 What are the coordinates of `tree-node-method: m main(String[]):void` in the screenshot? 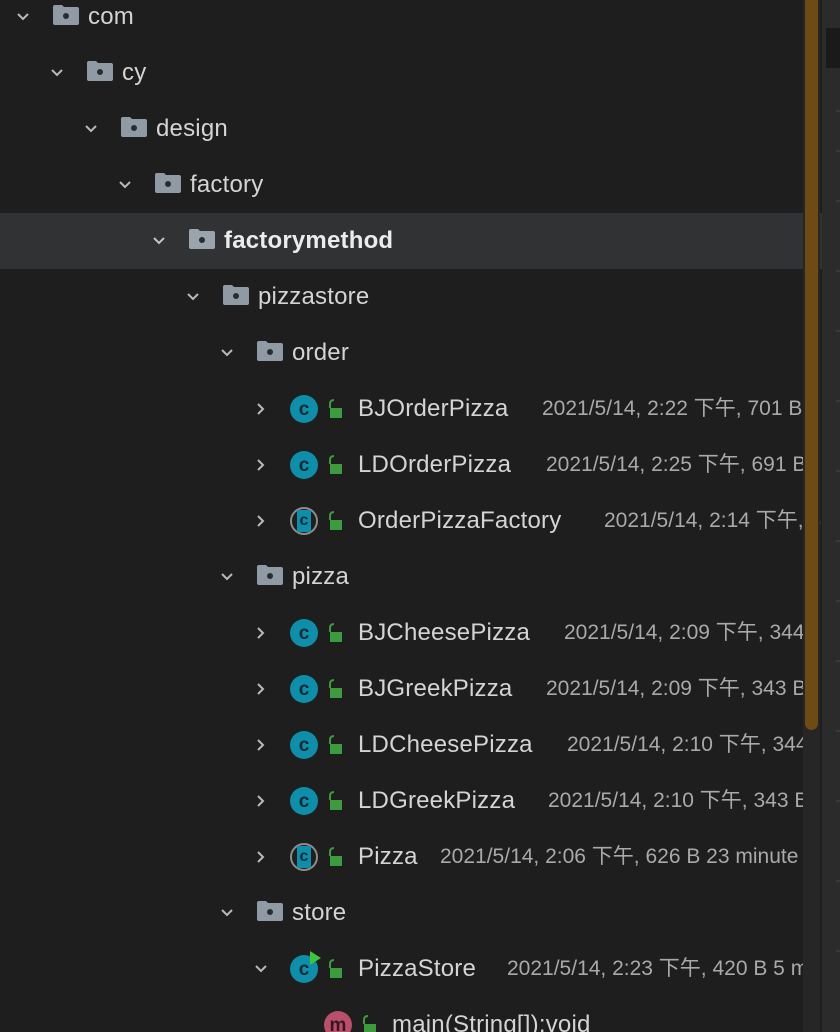 It's located at (411, 1014).